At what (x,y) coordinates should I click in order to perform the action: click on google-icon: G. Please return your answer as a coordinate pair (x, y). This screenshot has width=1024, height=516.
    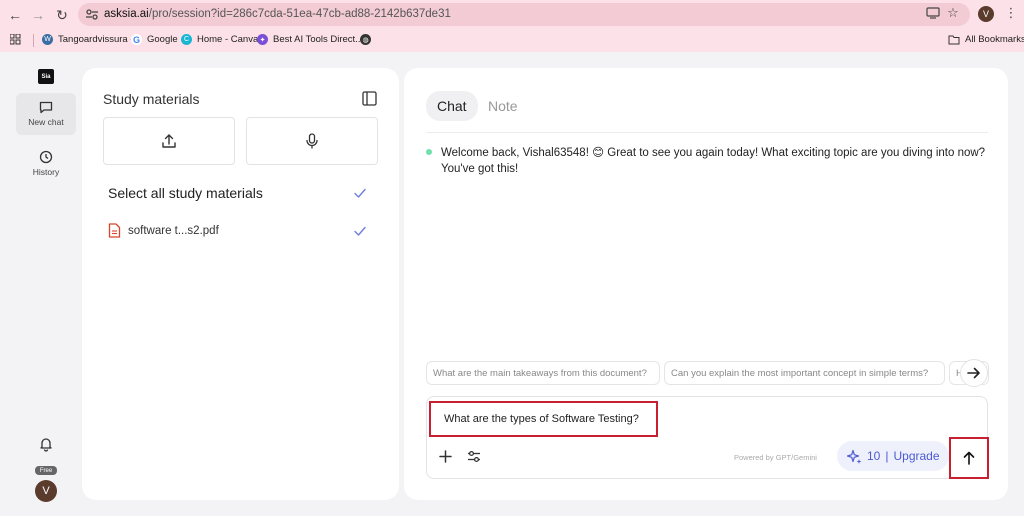
    Looking at the image, I should click on (136, 39).